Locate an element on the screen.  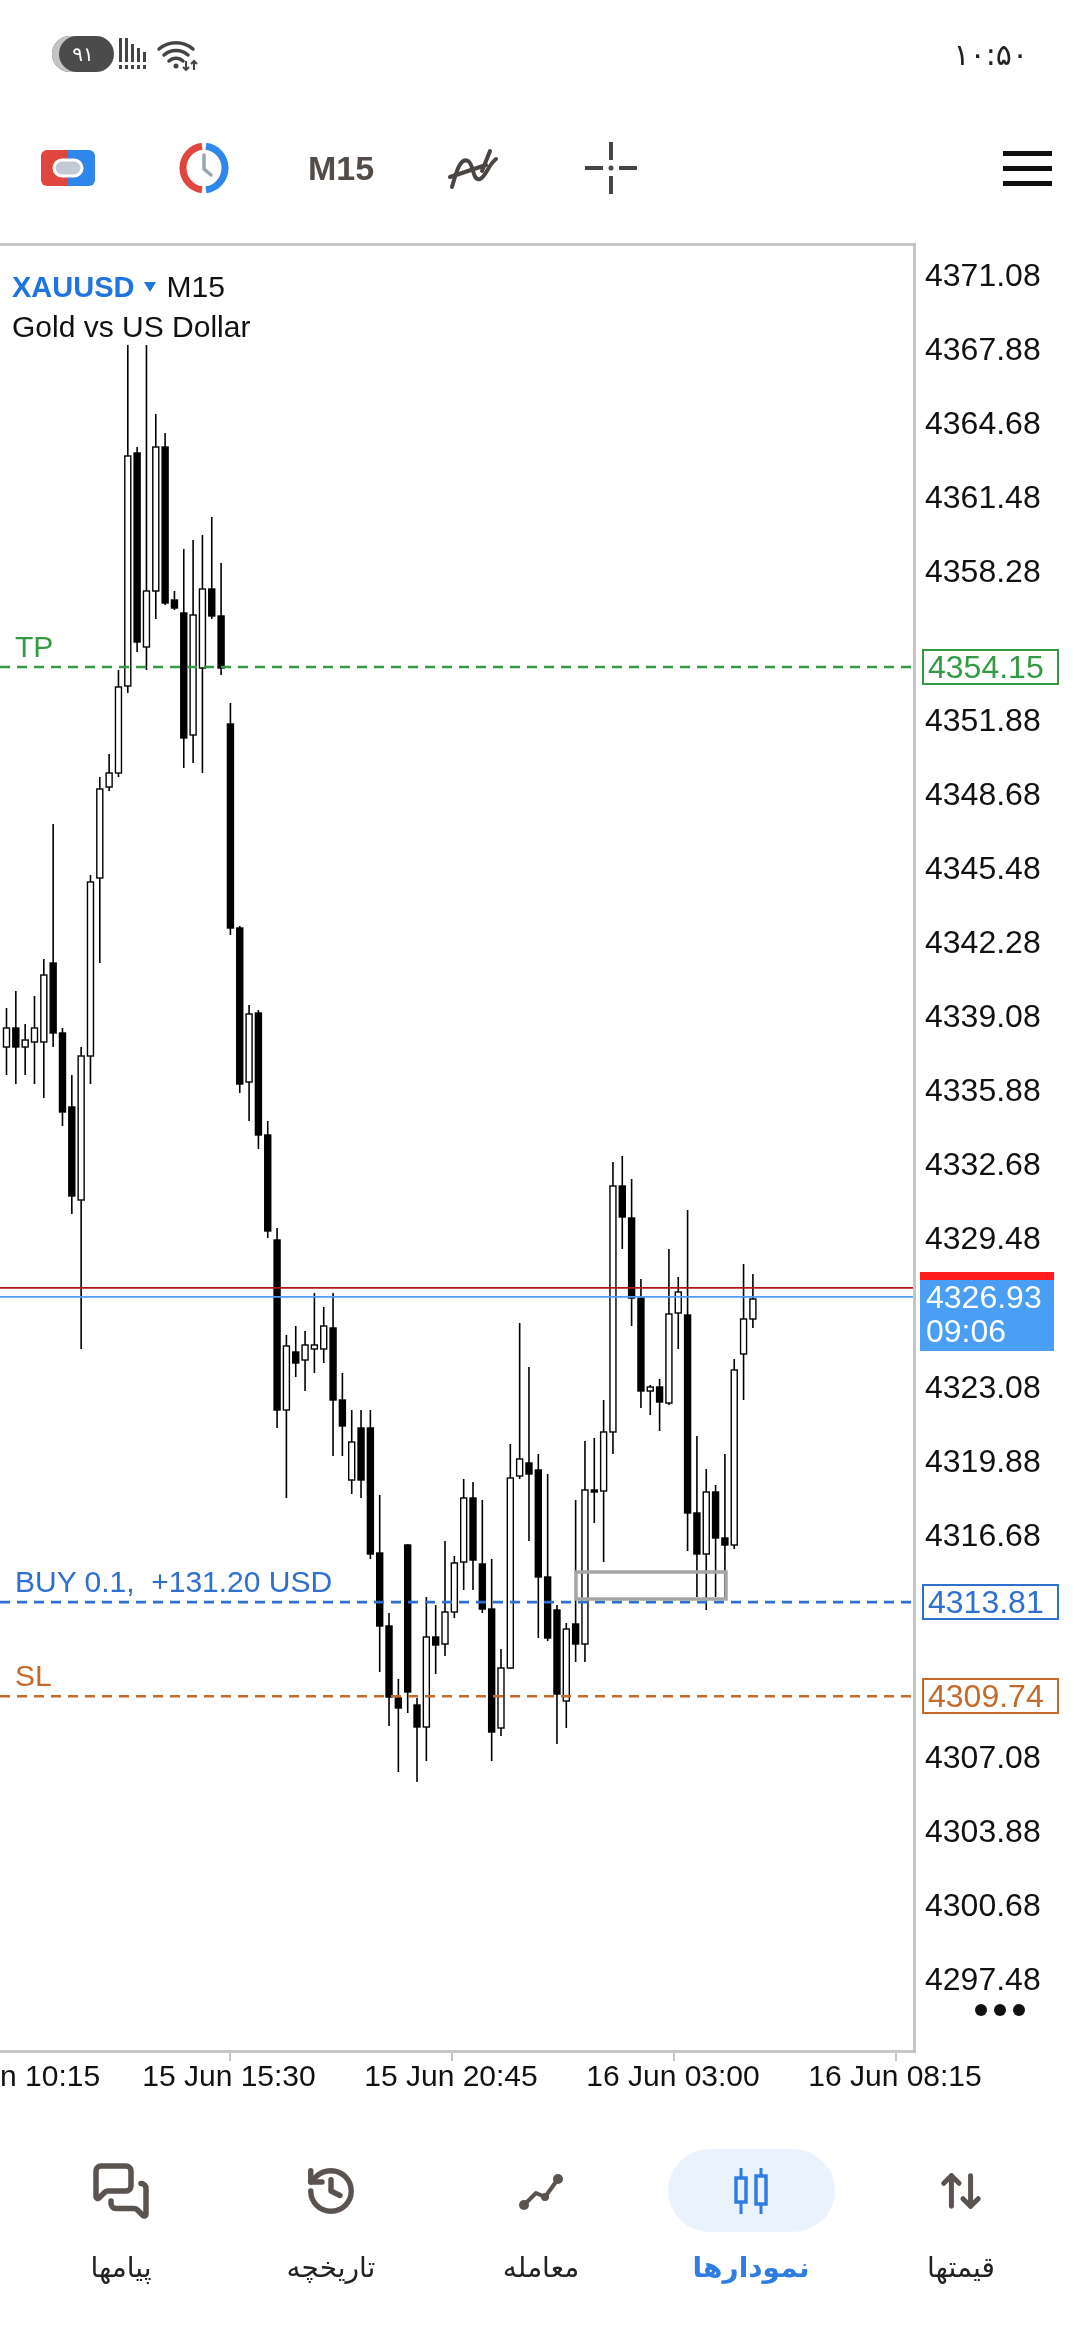
price-label: 4367.88 is located at coordinates (983, 350).